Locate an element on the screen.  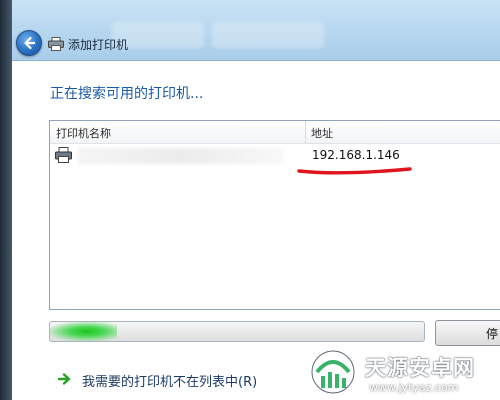
site-logo-icon is located at coordinates (333, 372).